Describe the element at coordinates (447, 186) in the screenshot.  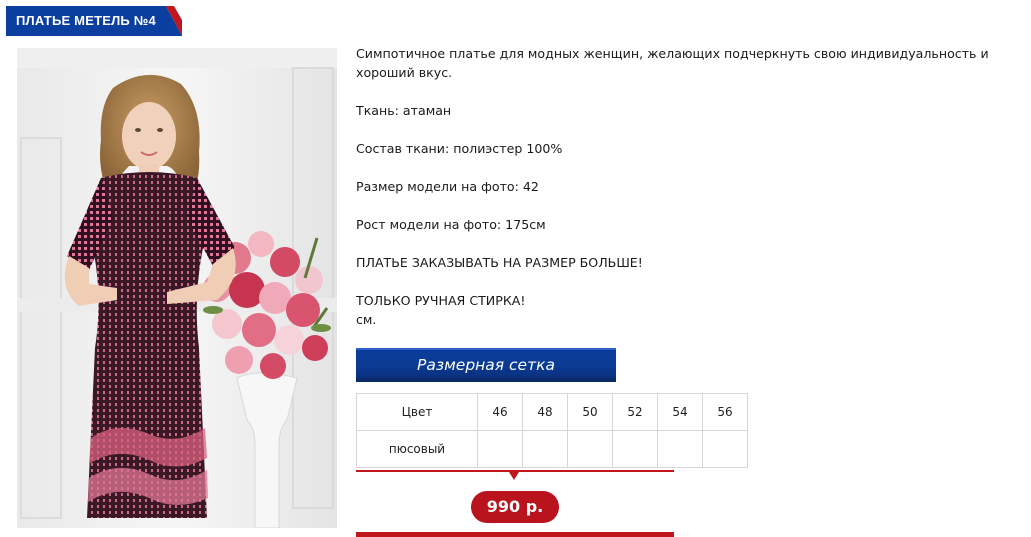
I see `model-size-text: Размер модели на фото: 42` at that location.